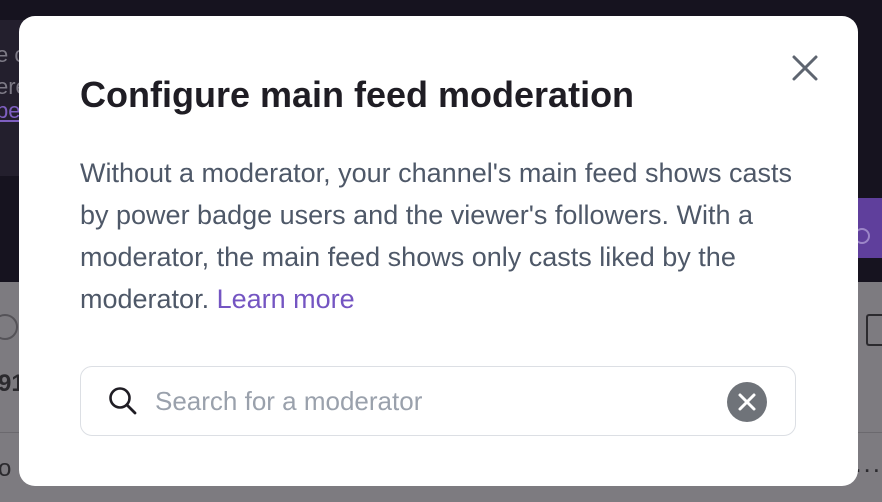  Describe the element at coordinates (6, 468) in the screenshot. I see `background-text: o` at that location.